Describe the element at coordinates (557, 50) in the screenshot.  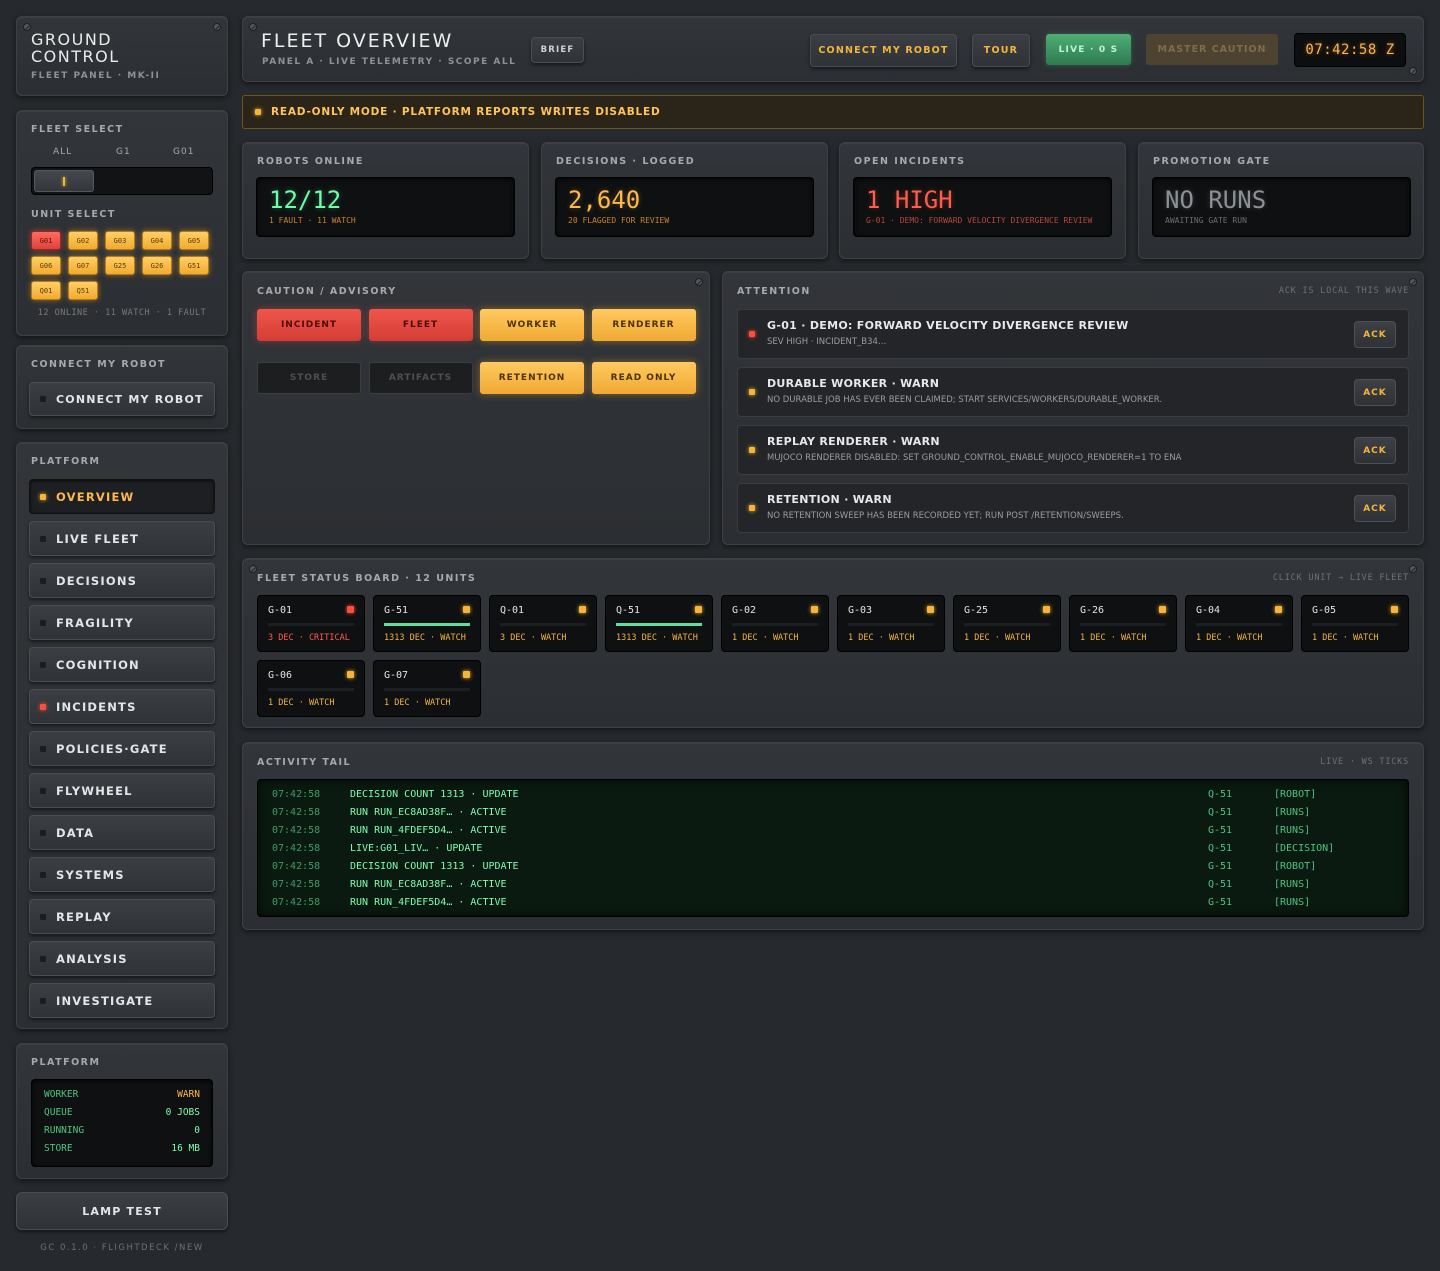
I see `brief-button: BRIEF` at that location.